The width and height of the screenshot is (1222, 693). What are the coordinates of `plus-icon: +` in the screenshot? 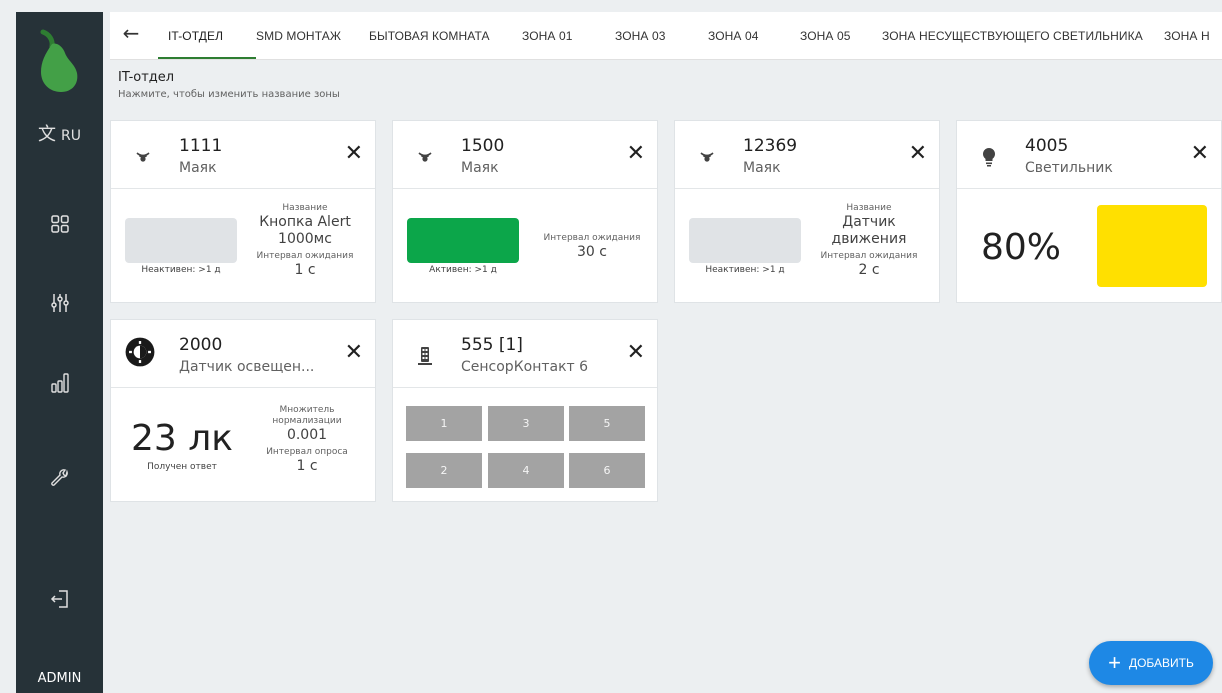 It's located at (1114, 662).